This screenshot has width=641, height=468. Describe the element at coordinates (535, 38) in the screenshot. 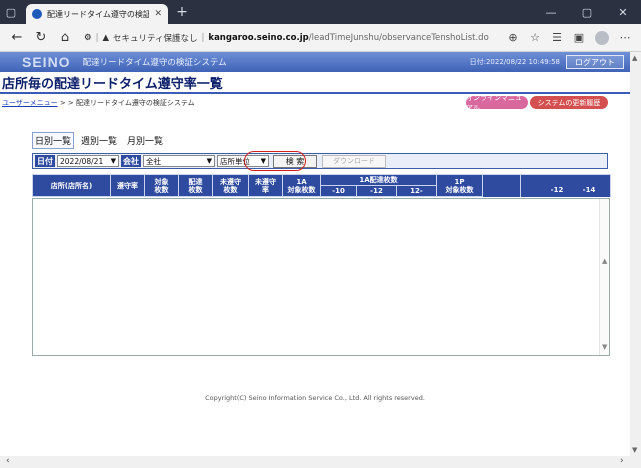

I see `favorite-star-icon: ☆` at that location.